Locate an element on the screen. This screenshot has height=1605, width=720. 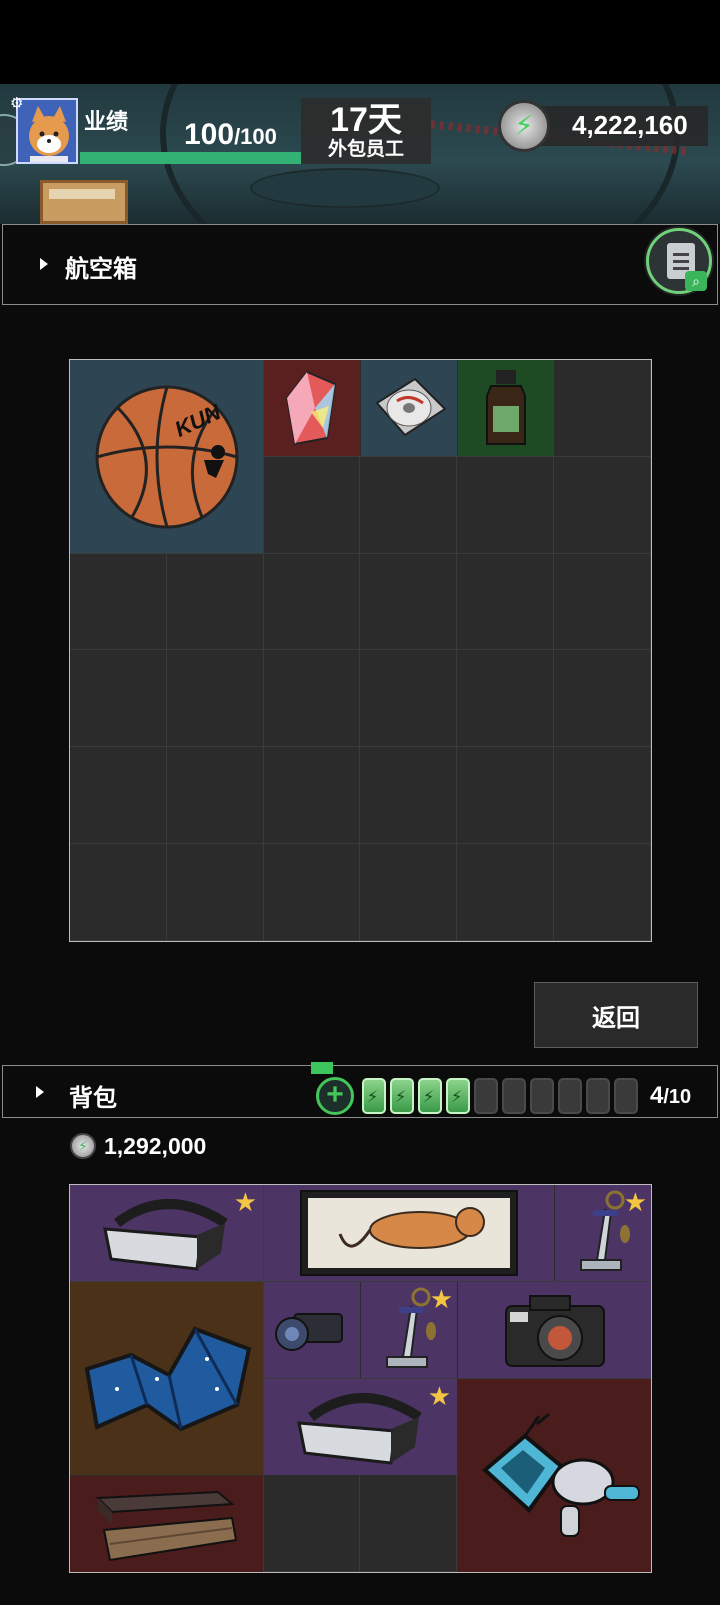
gear-icon: ⚙ is located at coordinates (18, 104).